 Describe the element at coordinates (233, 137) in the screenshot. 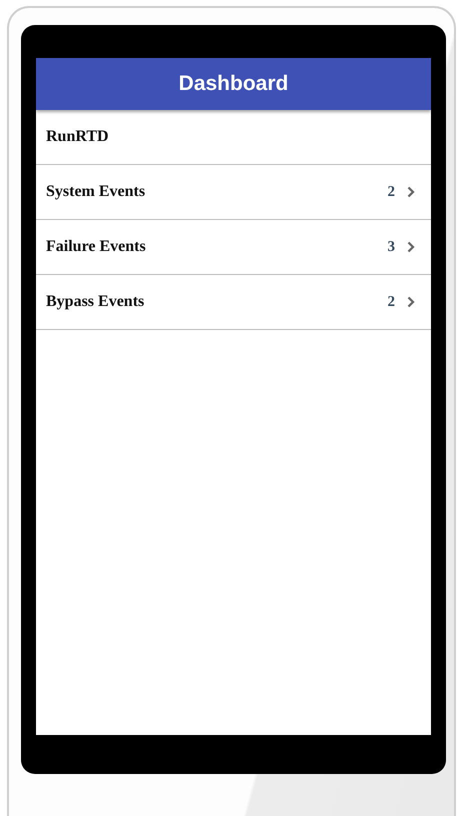

I see `list-item: RunRTD` at that location.